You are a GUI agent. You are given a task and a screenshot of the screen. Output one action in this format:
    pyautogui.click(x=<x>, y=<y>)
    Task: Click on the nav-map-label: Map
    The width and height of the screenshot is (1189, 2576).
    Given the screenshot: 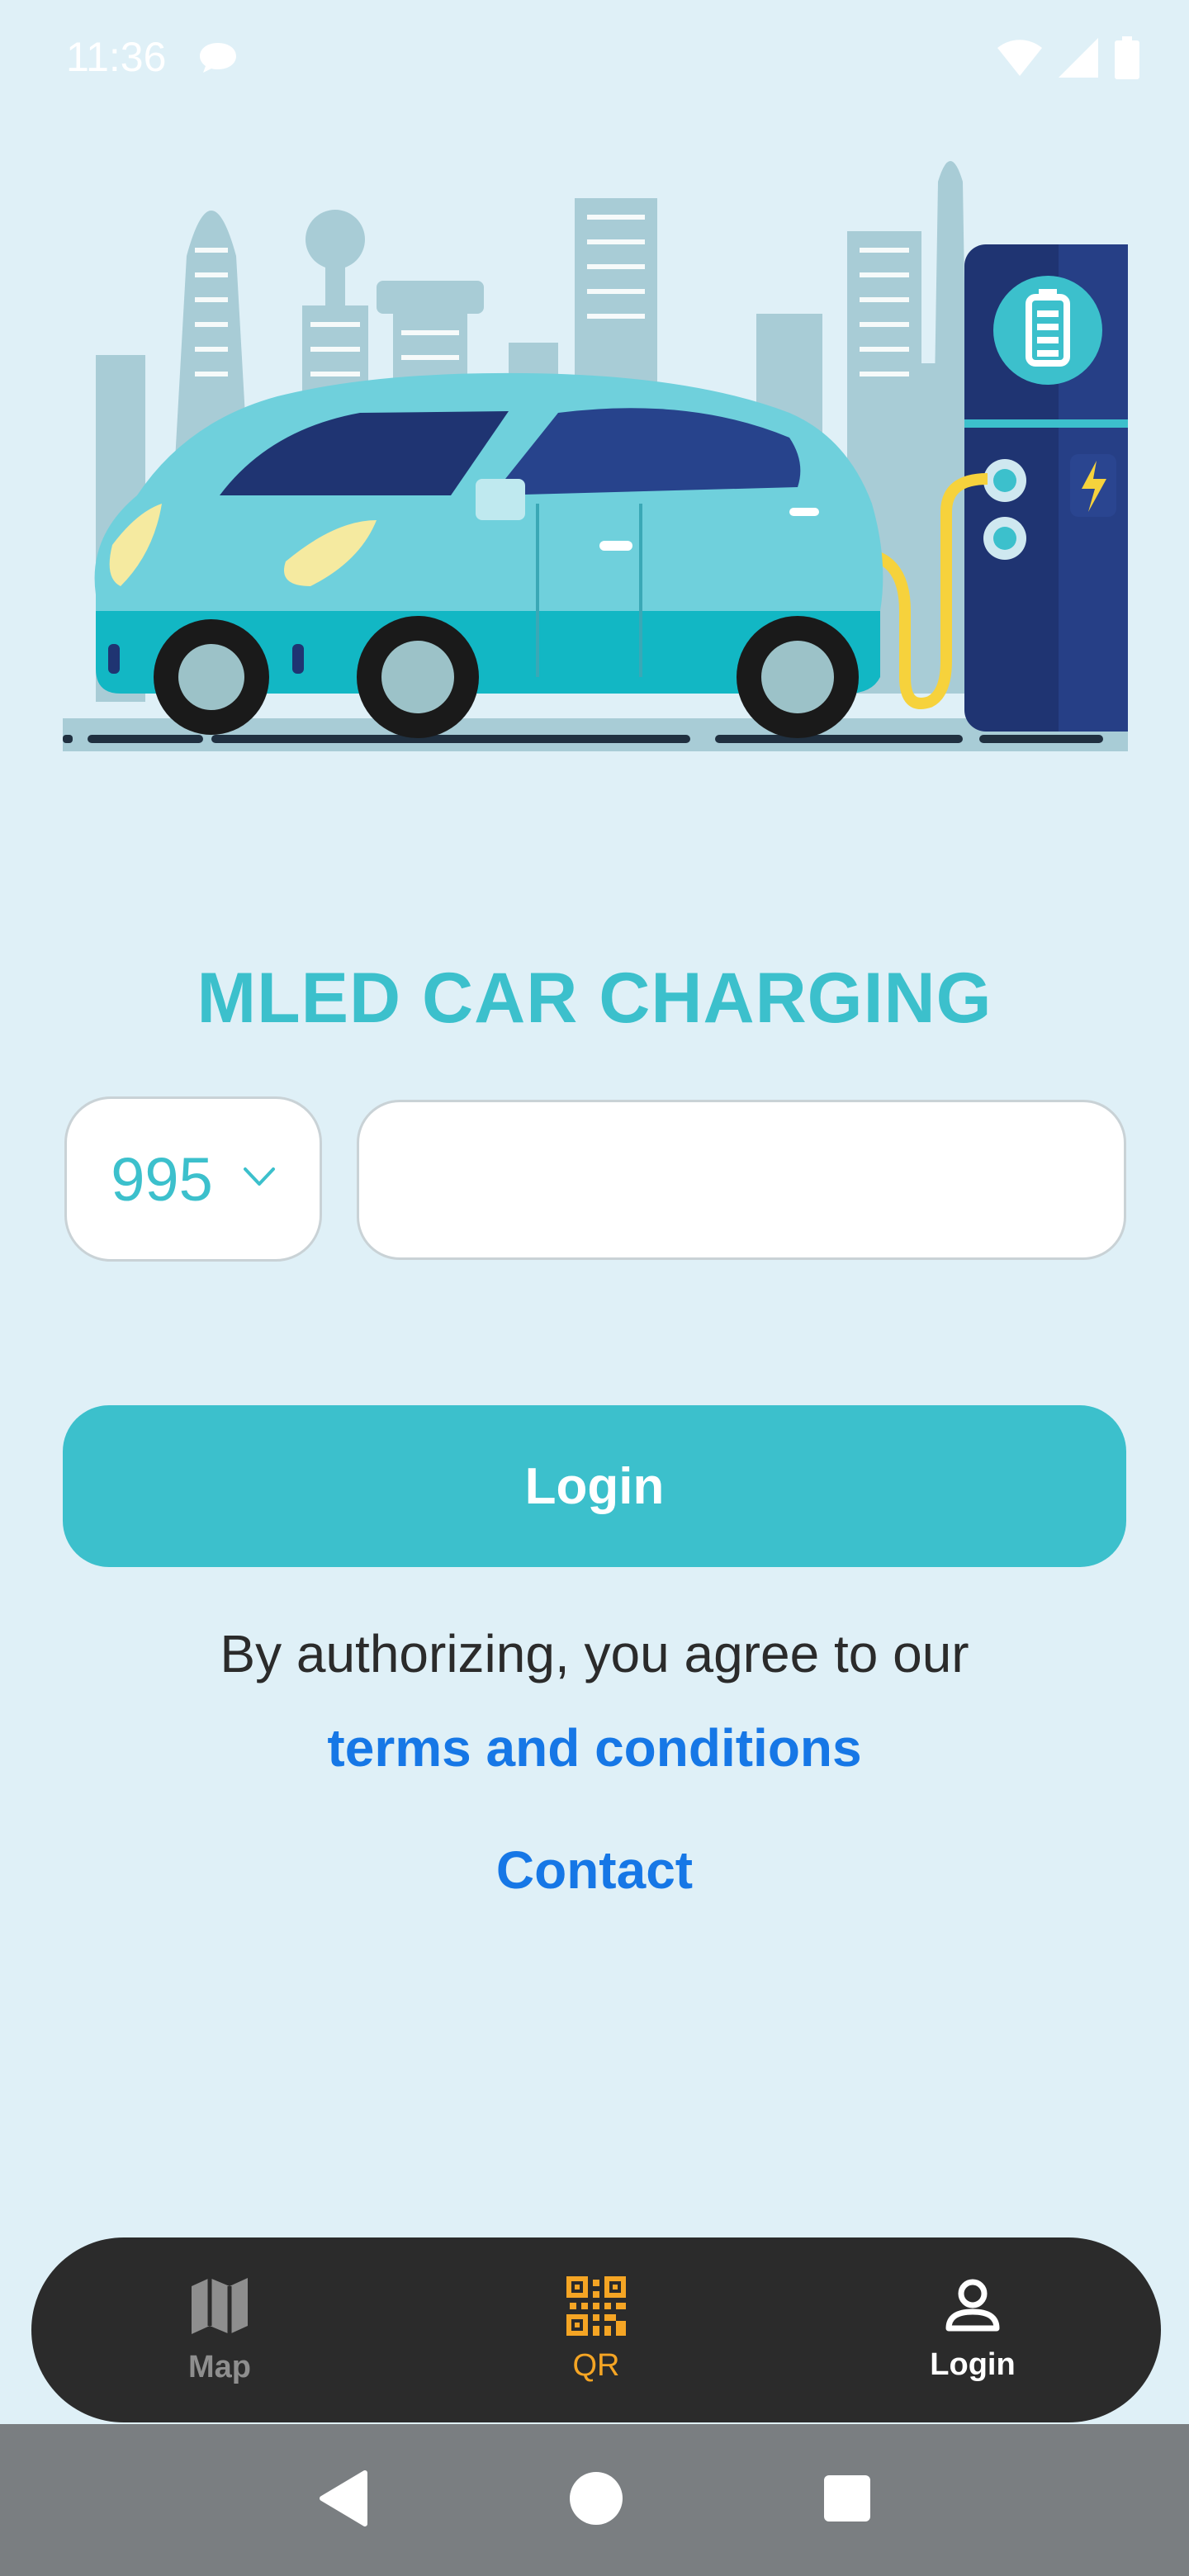 What is the action you would take?
    pyautogui.click(x=219, y=2367)
    